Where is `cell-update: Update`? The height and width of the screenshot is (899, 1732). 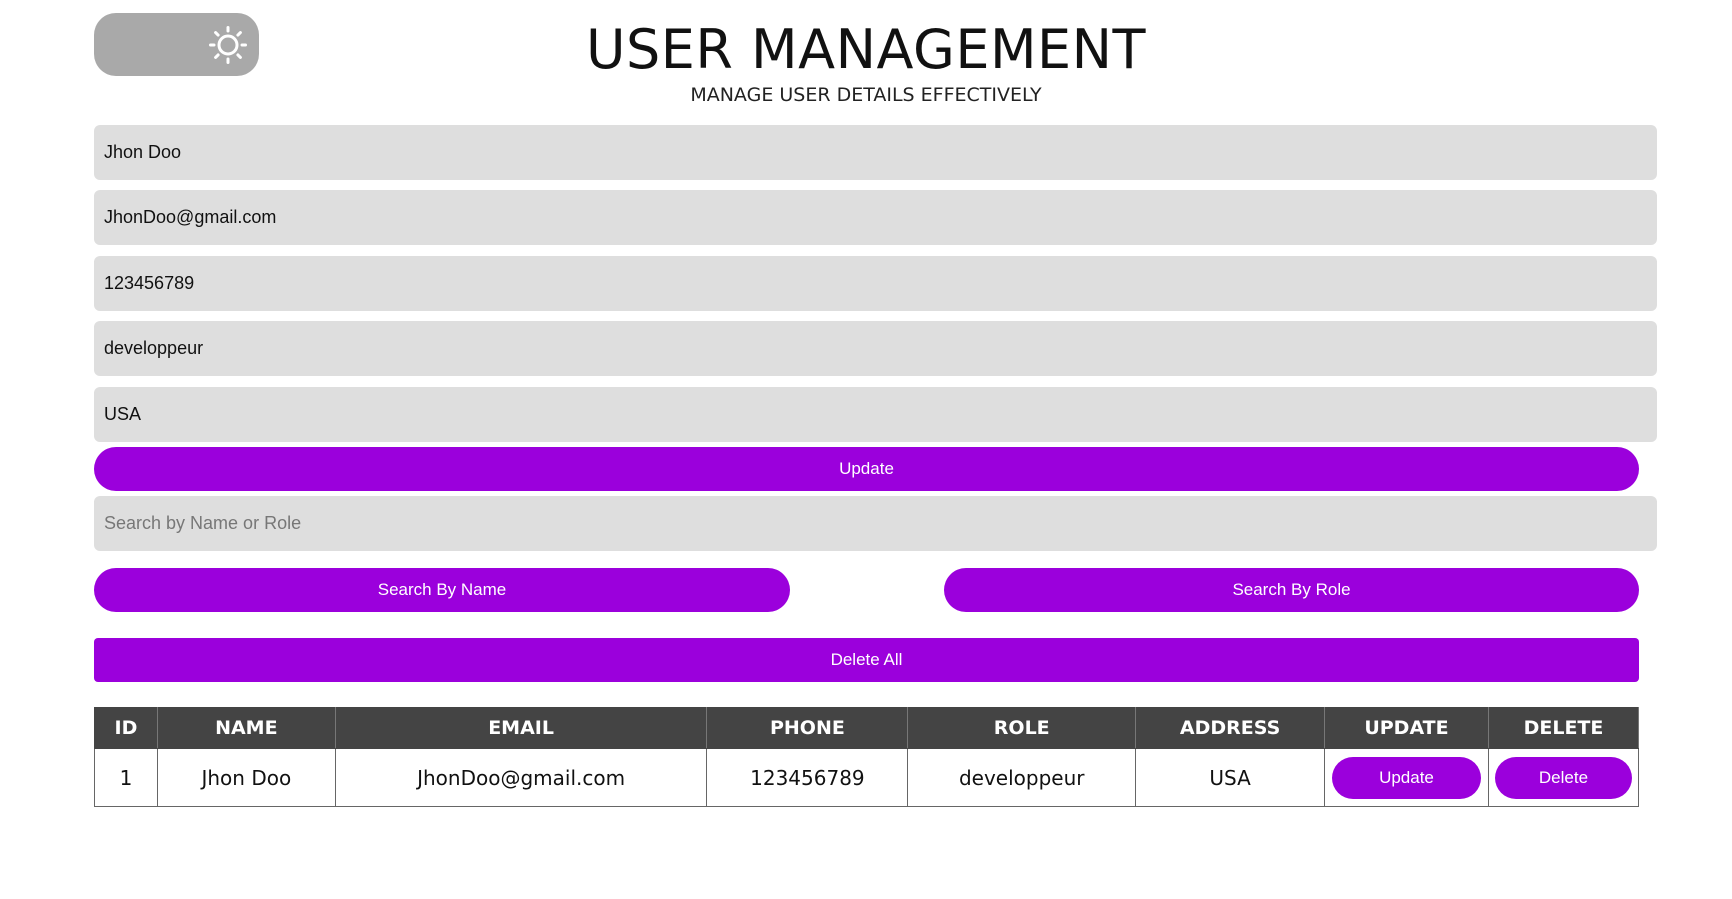 cell-update: Update is located at coordinates (1406, 777).